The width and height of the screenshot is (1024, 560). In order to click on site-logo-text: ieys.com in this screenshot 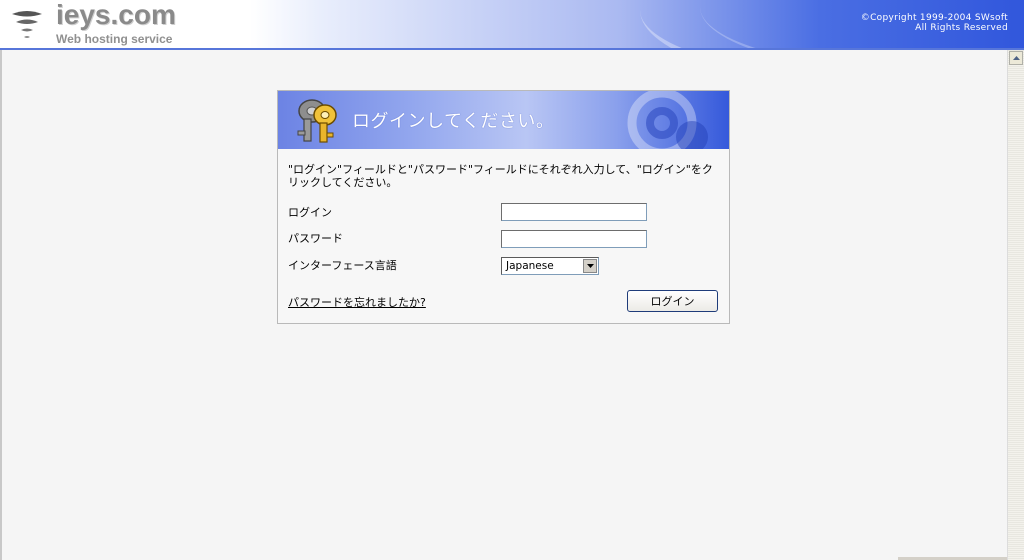, I will do `click(116, 15)`.